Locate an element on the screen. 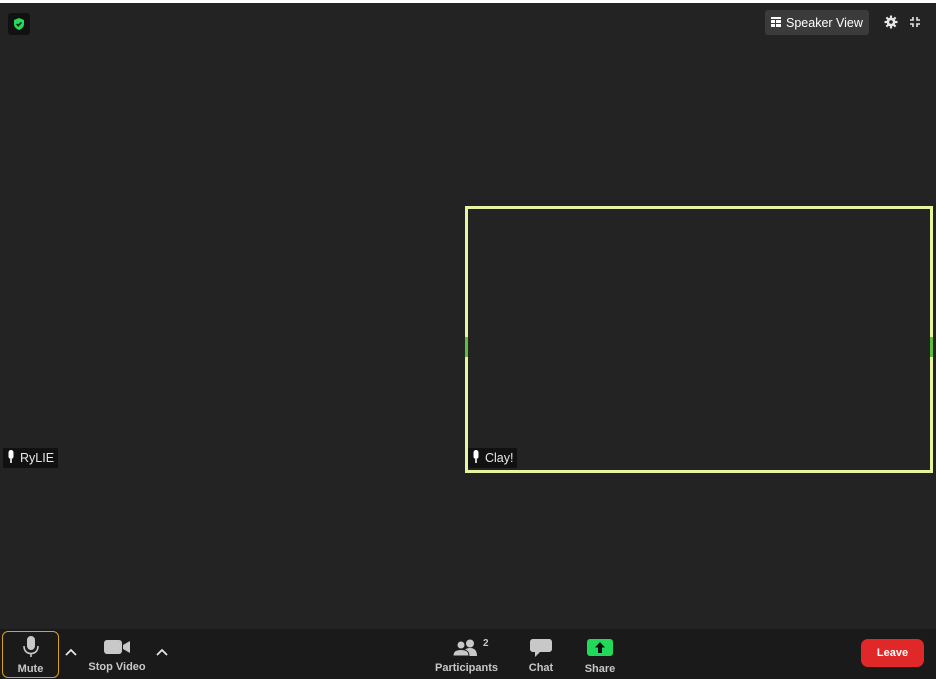  share-screen-button: Share is located at coordinates (600, 654).